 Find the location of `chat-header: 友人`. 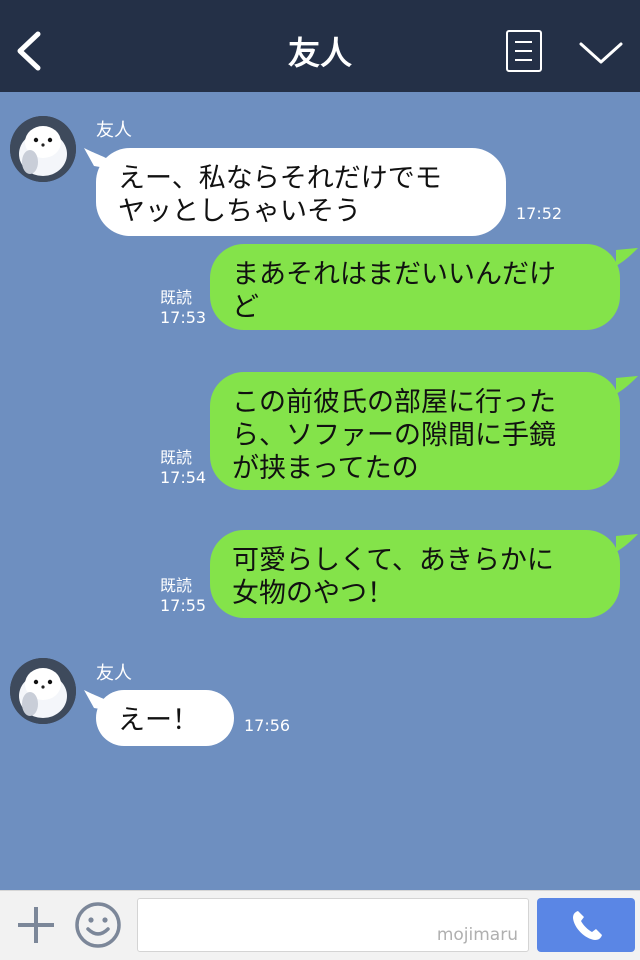

chat-header: 友人 is located at coordinates (320, 46).